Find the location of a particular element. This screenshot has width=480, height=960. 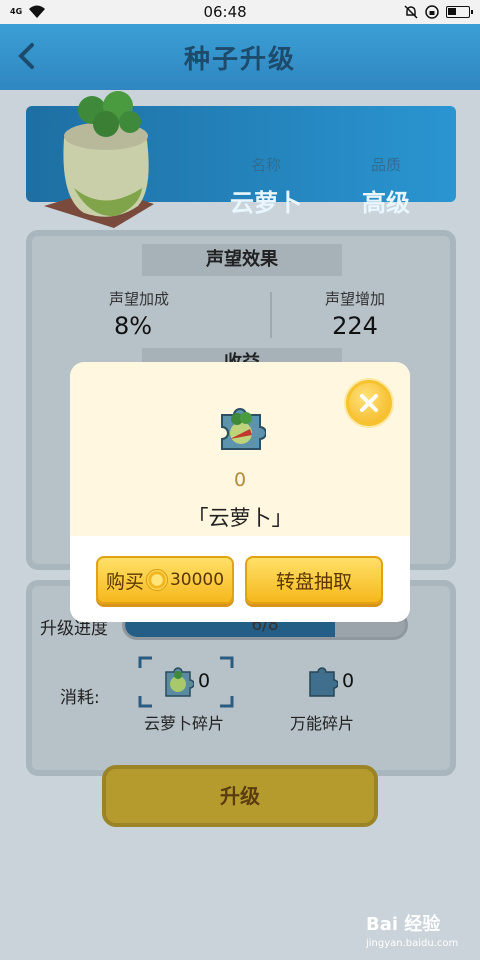

prestige-title: 声望效果 is located at coordinates (242, 260).